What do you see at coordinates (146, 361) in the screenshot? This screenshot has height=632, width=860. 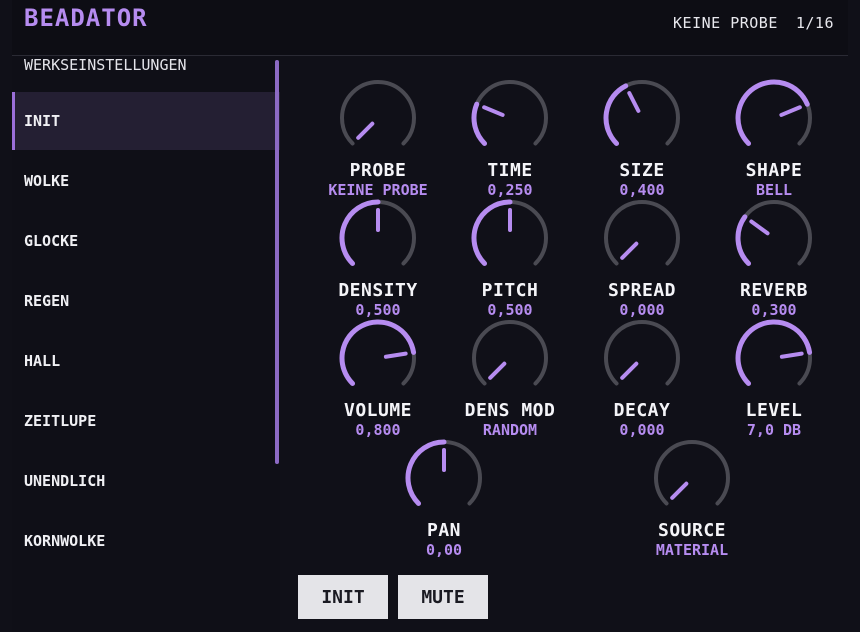 I see `preset-item-hall: HALL` at bounding box center [146, 361].